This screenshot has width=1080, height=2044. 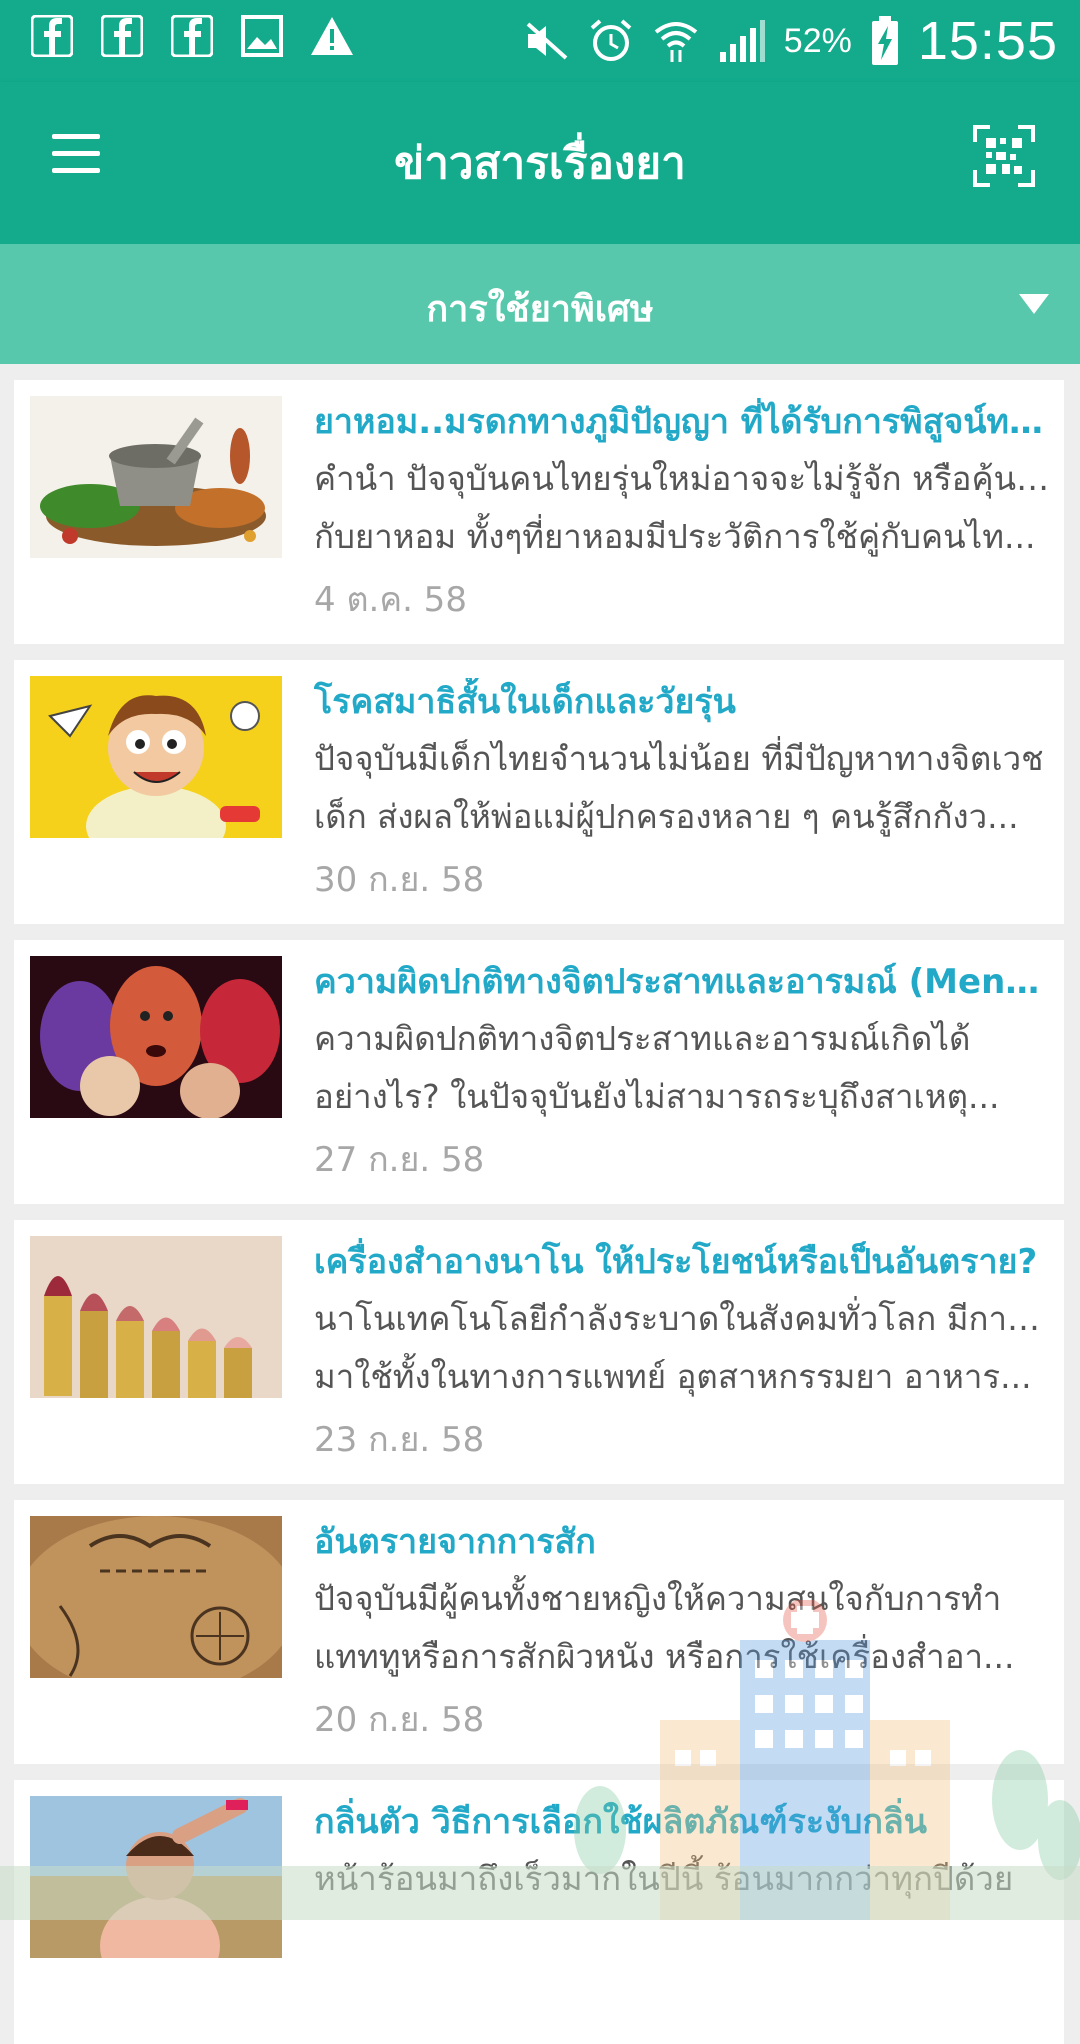 What do you see at coordinates (547, 41) in the screenshot?
I see `mute-icon` at bounding box center [547, 41].